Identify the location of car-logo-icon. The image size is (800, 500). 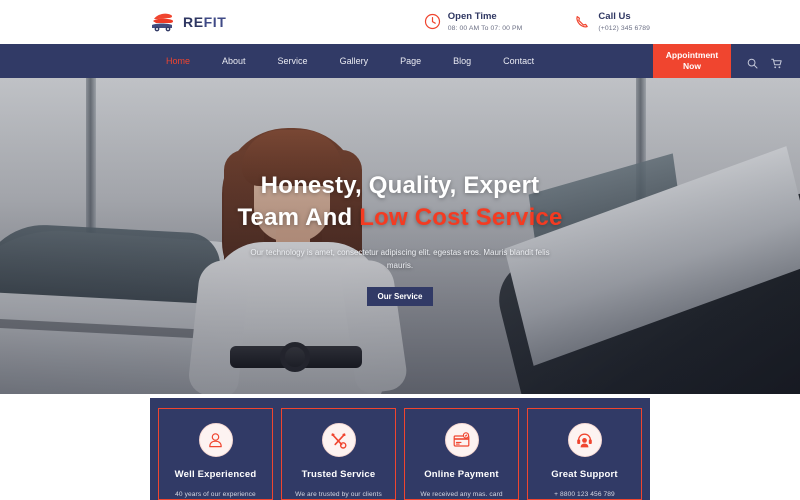
(163, 22).